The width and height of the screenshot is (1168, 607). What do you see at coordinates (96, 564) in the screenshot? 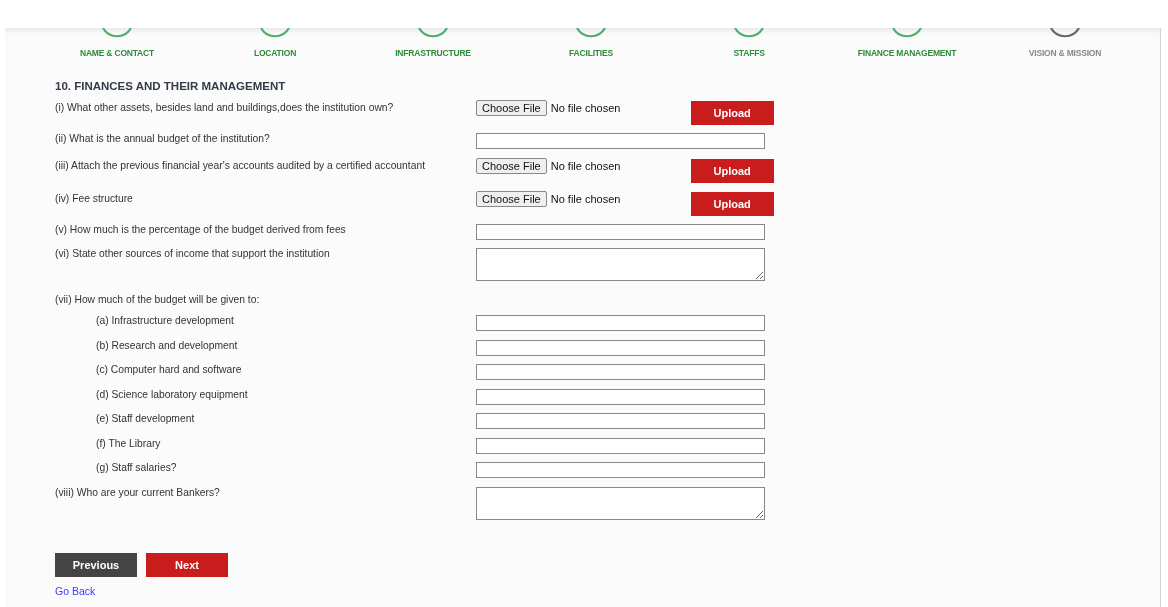
I see `previous-button: Previous` at bounding box center [96, 564].